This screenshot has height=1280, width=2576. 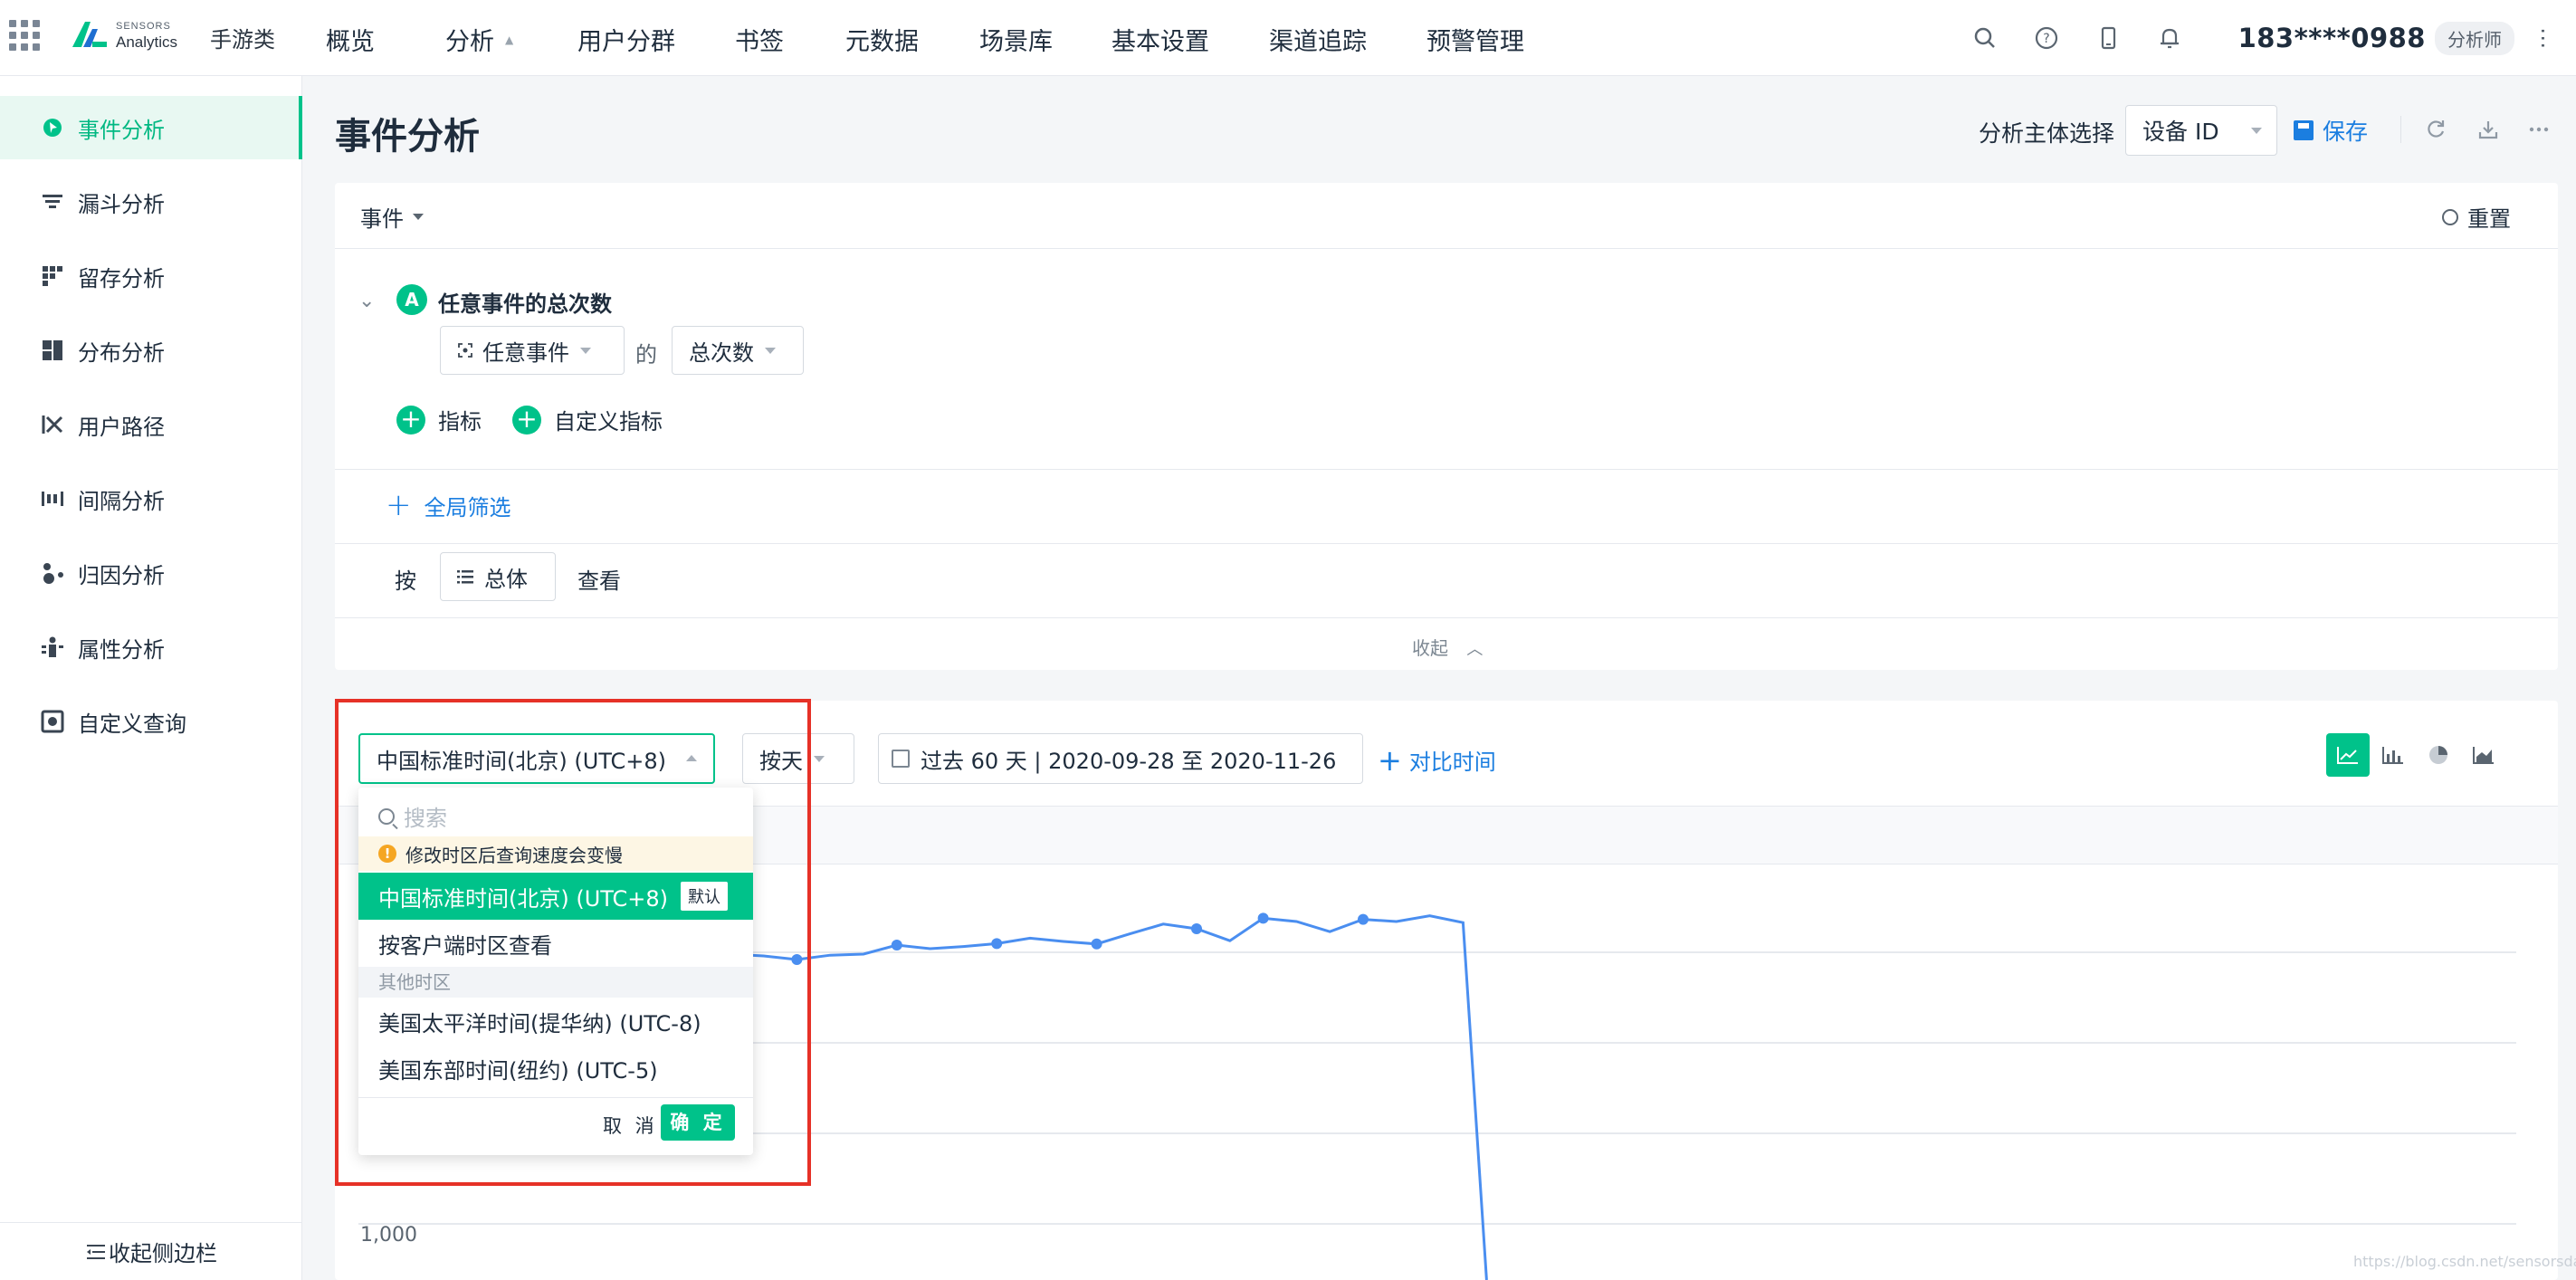 What do you see at coordinates (412, 299) in the screenshot?
I see `metric-badge: A` at bounding box center [412, 299].